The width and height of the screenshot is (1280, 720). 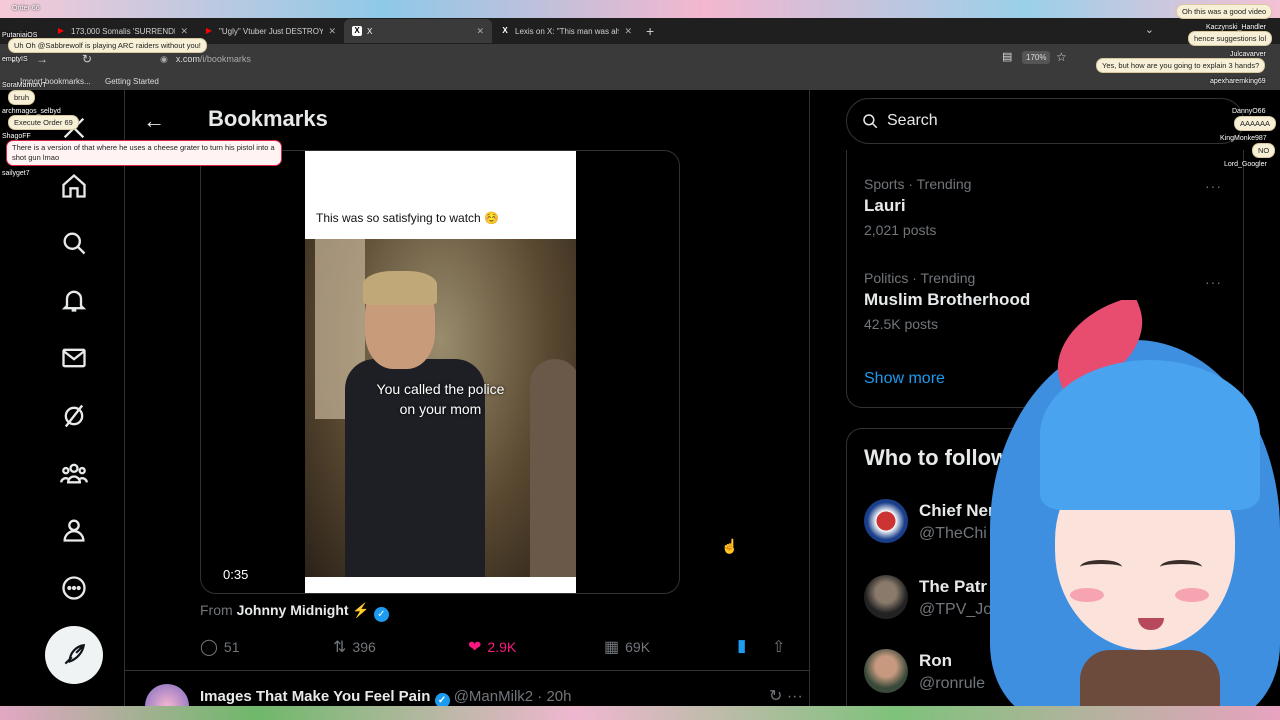 What do you see at coordinates (1238, 81) in the screenshot?
I see `chat-username: apexharemking69` at bounding box center [1238, 81].